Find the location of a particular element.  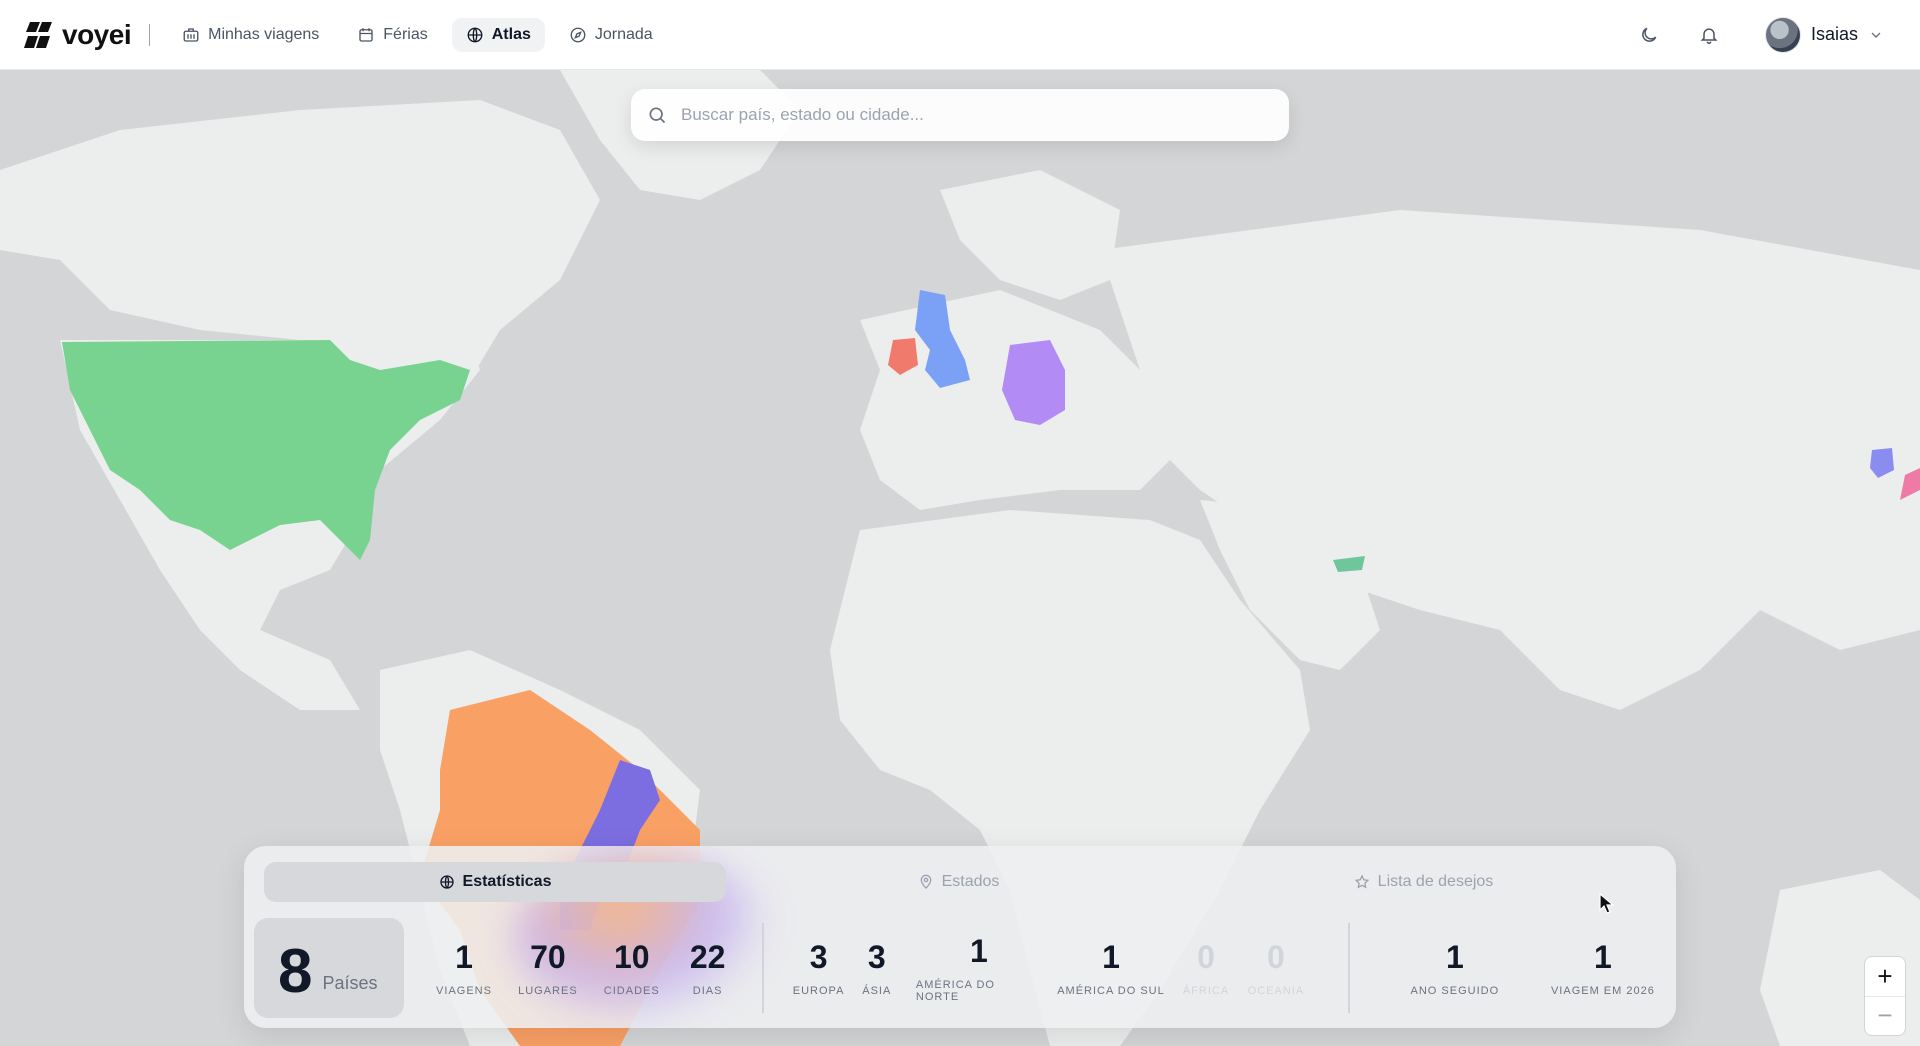

stat-america-do-norte: 1 América do Norte is located at coordinates (979, 968).